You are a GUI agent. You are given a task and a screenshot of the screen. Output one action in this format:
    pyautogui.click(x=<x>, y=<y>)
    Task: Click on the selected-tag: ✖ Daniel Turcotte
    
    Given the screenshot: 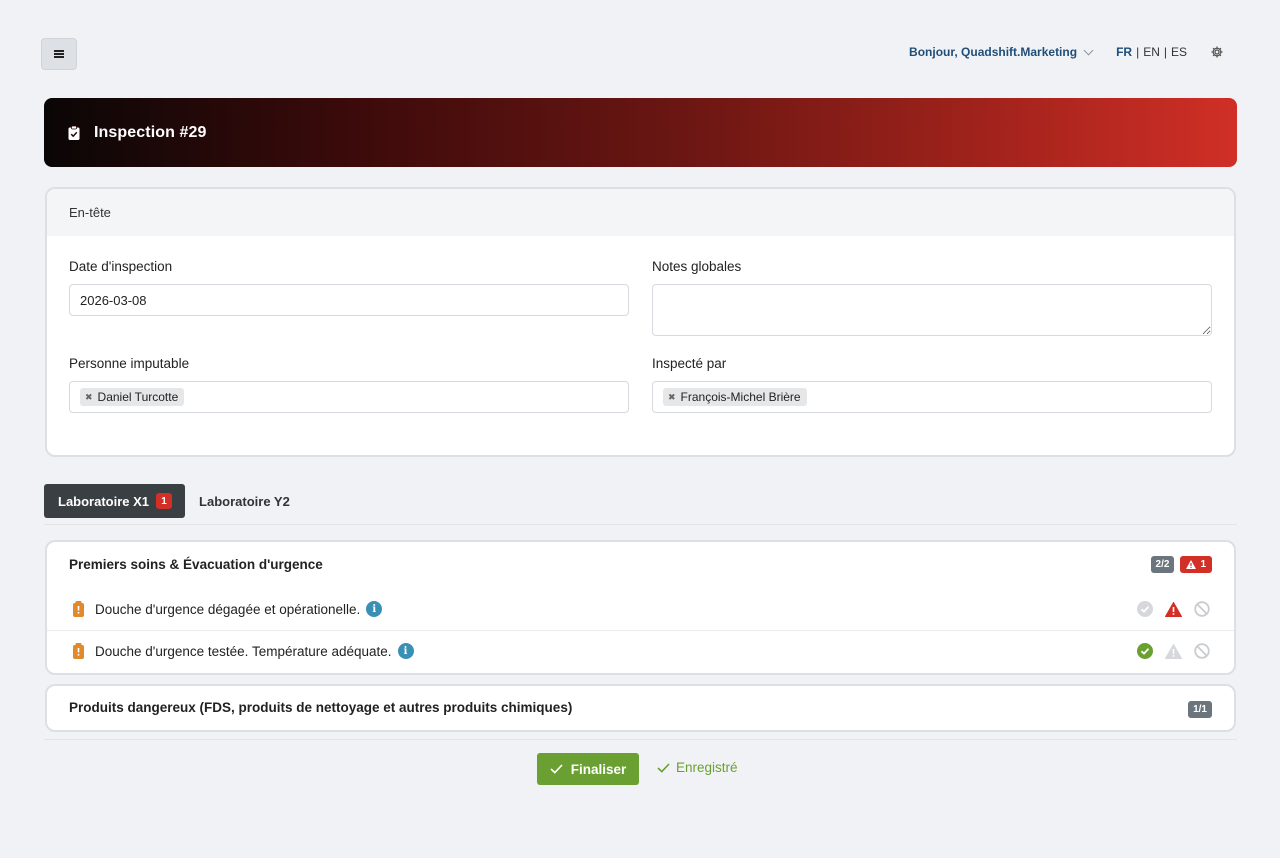 What is the action you would take?
    pyautogui.click(x=132, y=397)
    